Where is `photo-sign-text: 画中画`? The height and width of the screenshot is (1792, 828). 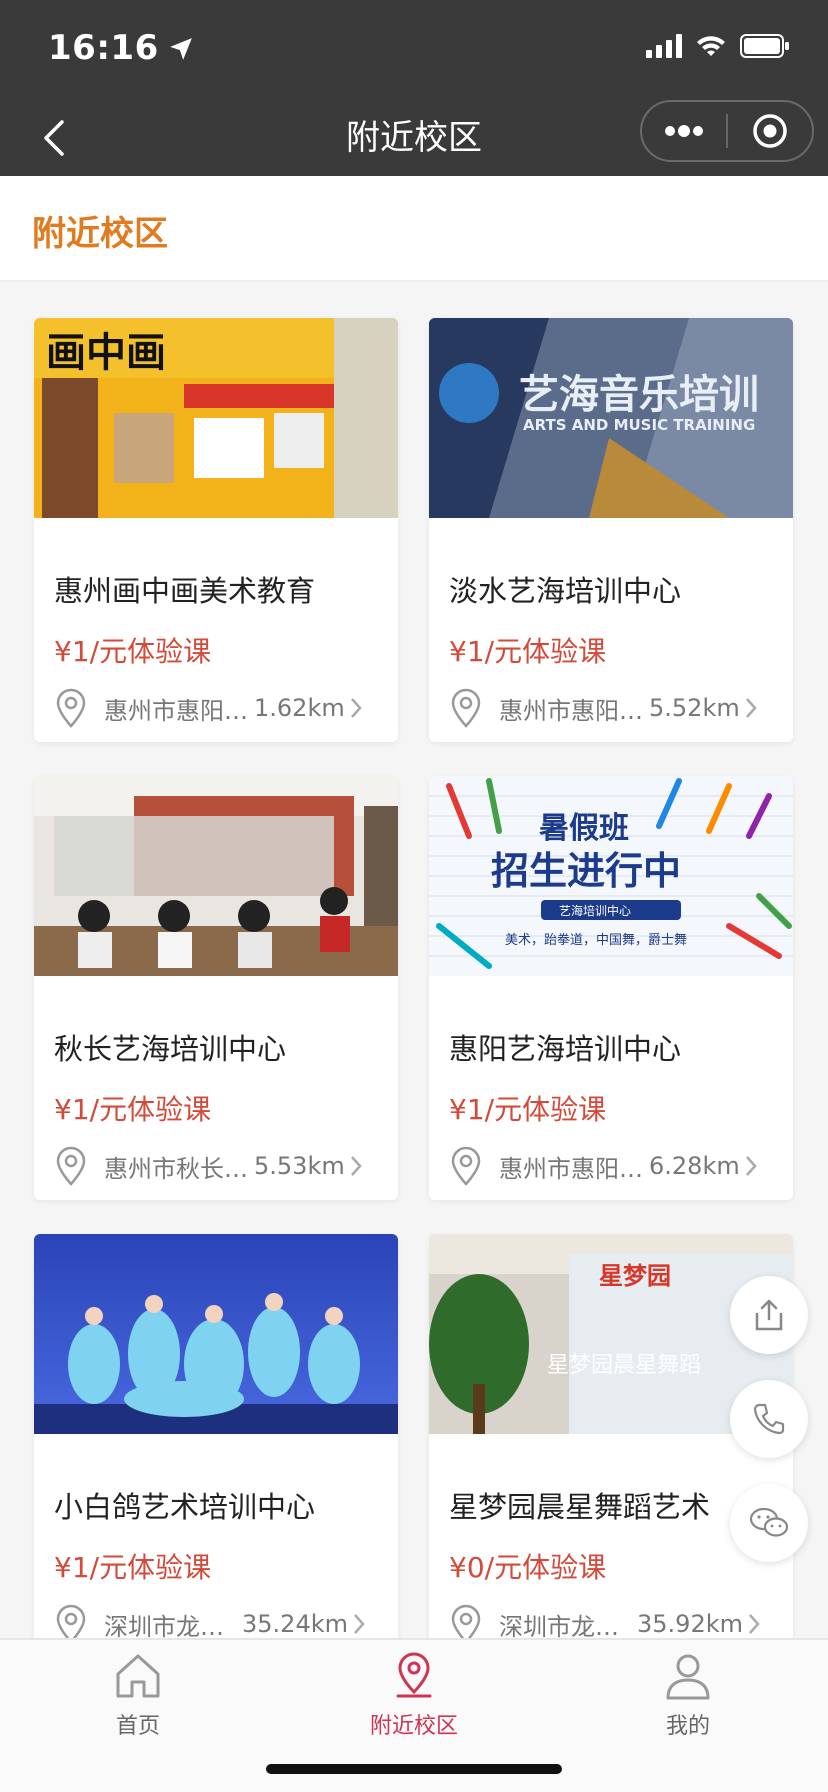 photo-sign-text: 画中画 is located at coordinates (106, 353).